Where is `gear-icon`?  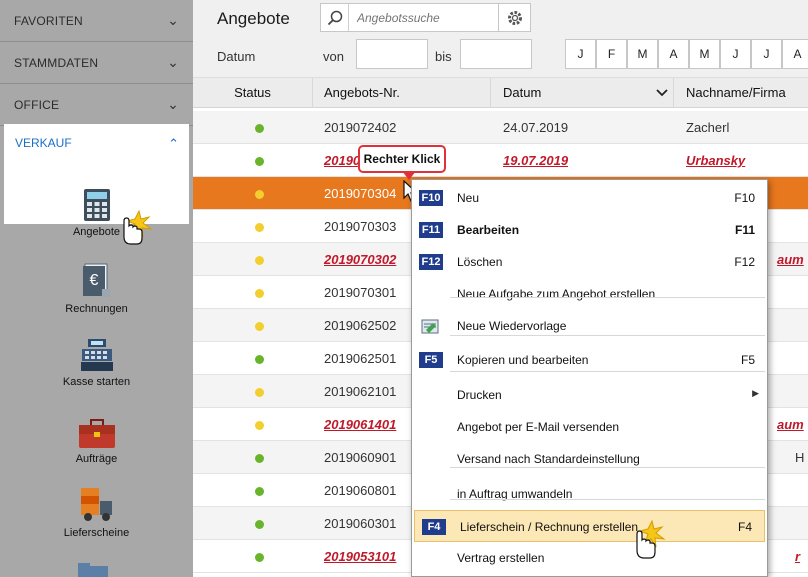
gear-icon is located at coordinates (514, 17).